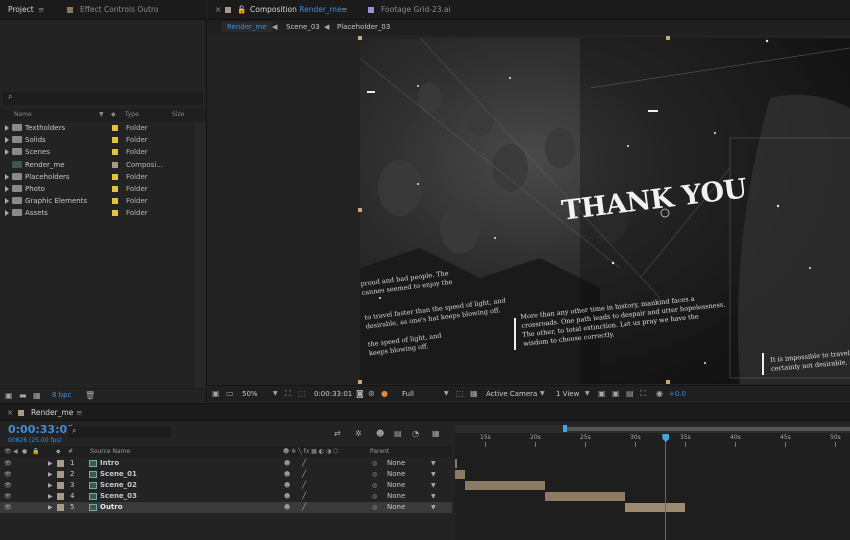  What do you see at coordinates (21, 10) in the screenshot?
I see `tab-project: Project` at bounding box center [21, 10].